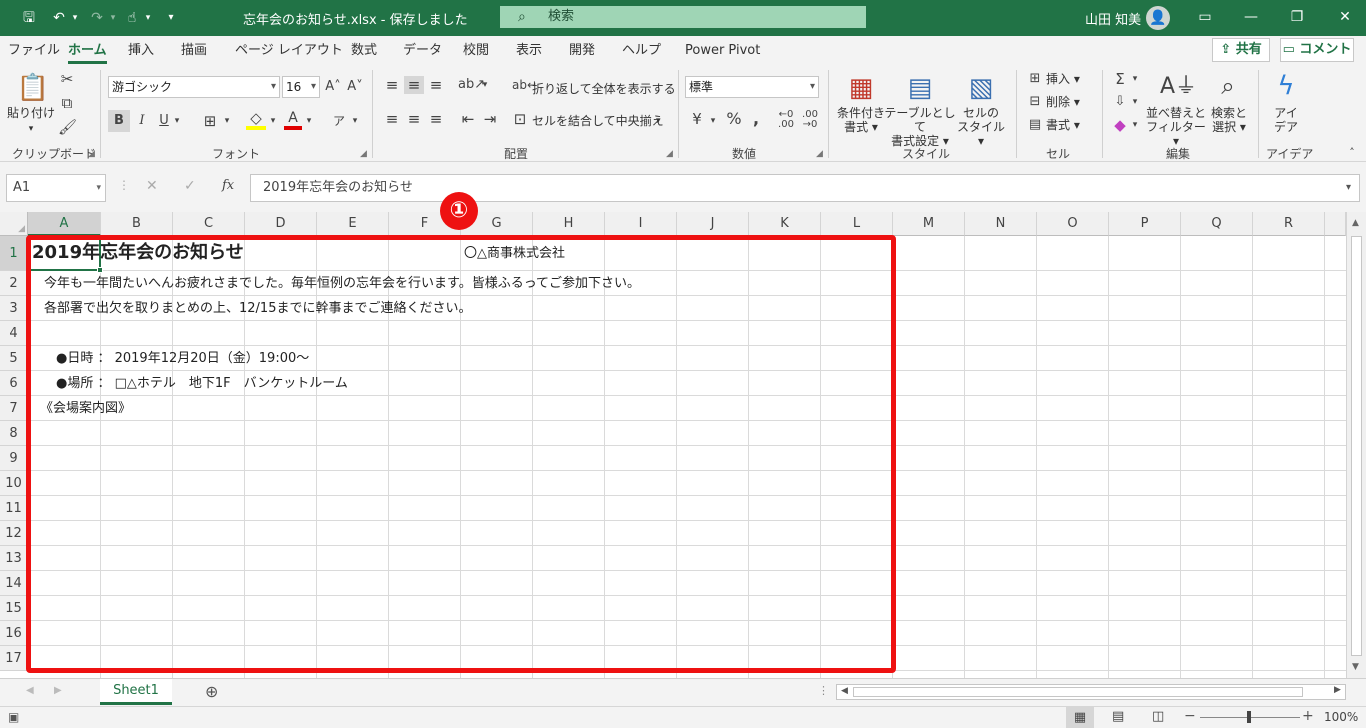 Image resolution: width=1366 pixels, height=728 pixels. I want to click on page-break-view-icon: ◫, so click(1158, 716).